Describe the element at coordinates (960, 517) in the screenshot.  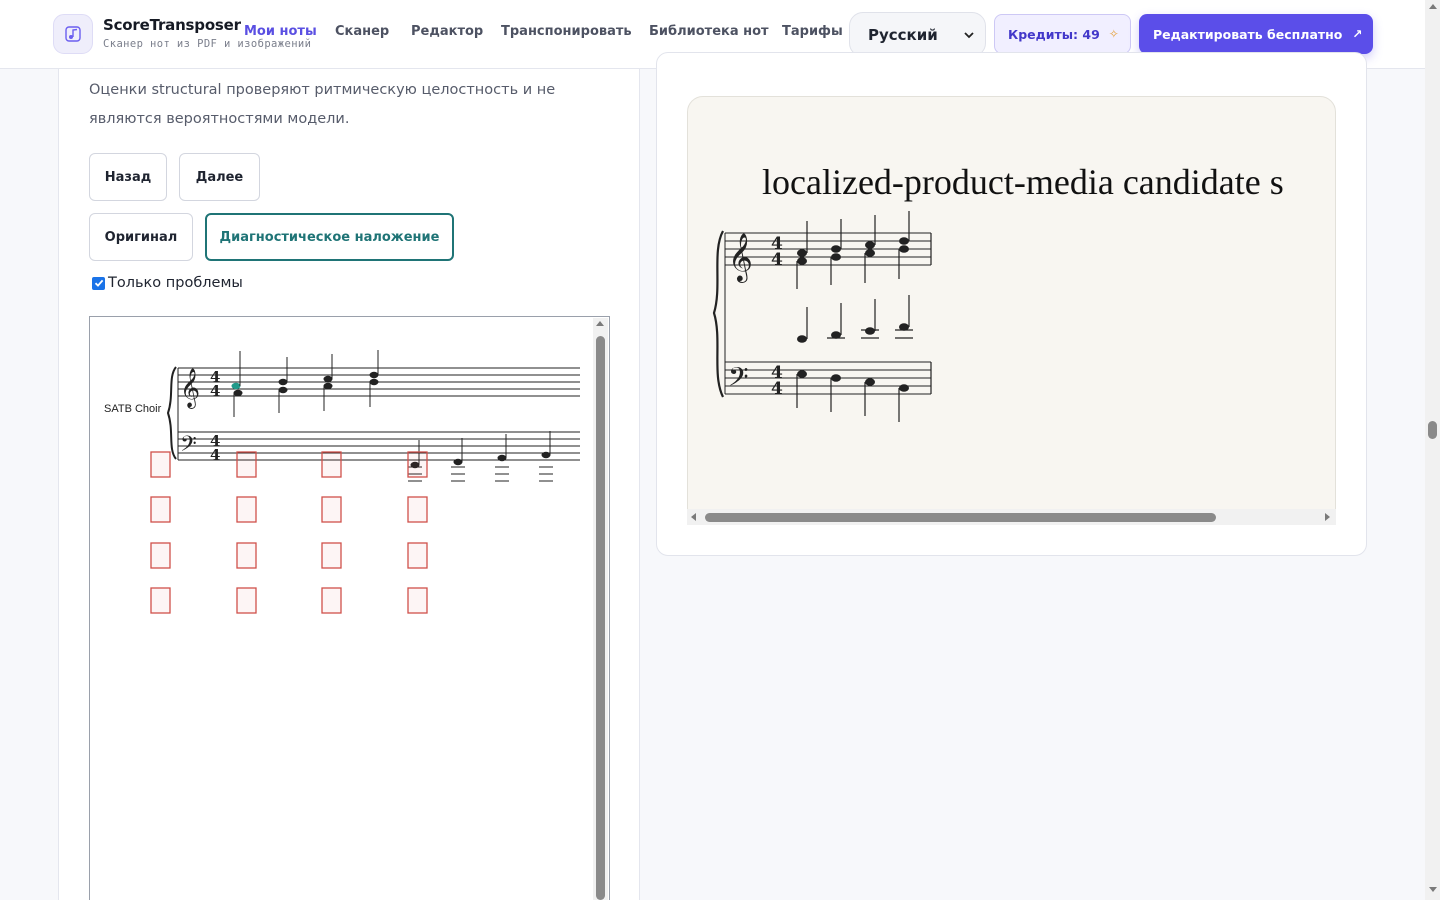
I see `preview-scroll-thumb` at that location.